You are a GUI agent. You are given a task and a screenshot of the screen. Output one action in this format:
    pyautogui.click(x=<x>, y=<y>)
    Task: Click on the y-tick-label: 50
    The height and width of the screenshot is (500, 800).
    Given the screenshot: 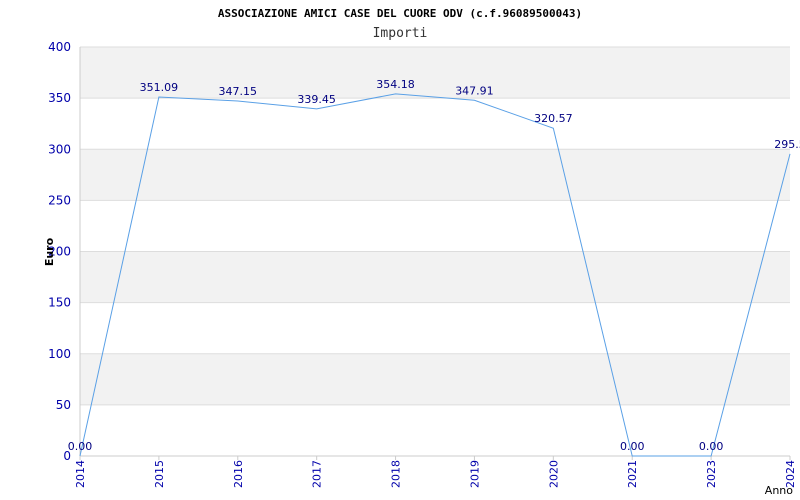 What is the action you would take?
    pyautogui.click(x=63, y=405)
    